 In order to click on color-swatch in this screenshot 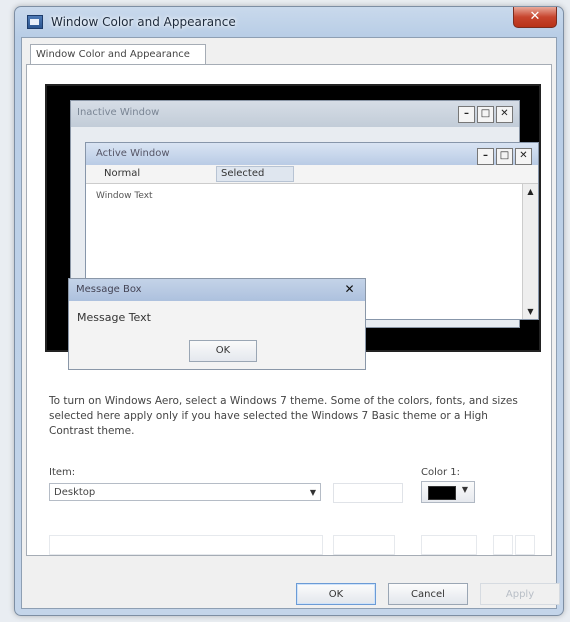, I will do `click(442, 493)`.